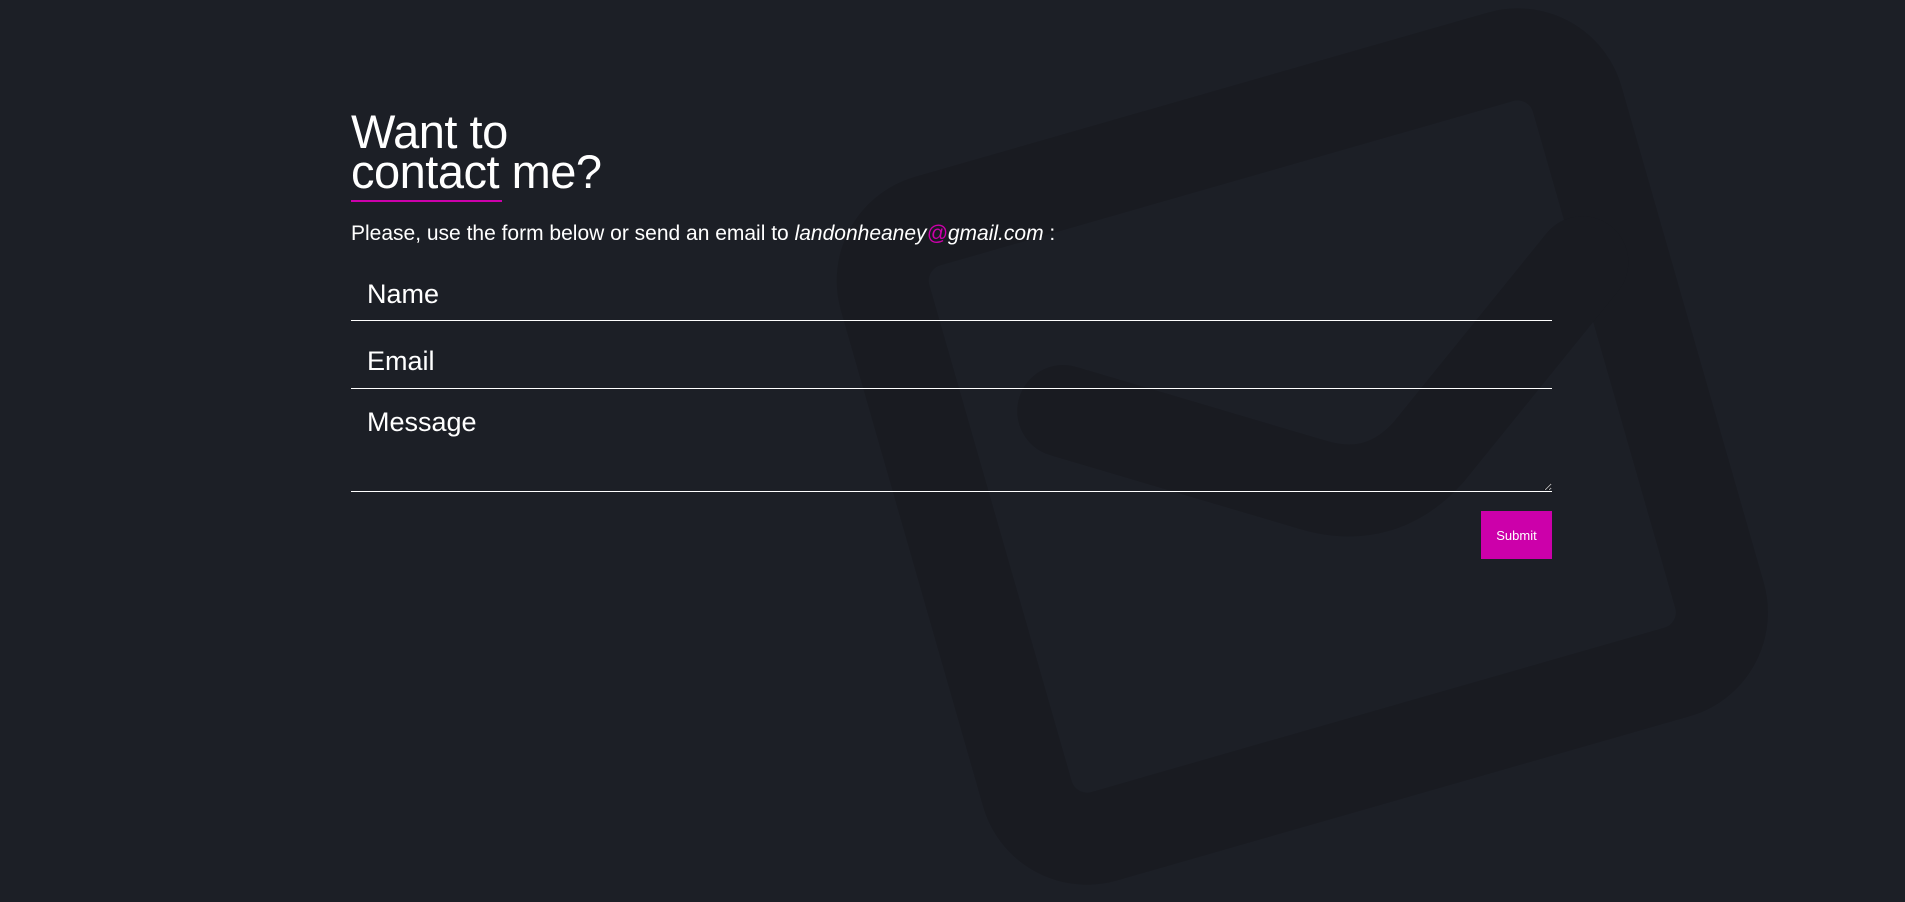  I want to click on email-field, so click(951, 355).